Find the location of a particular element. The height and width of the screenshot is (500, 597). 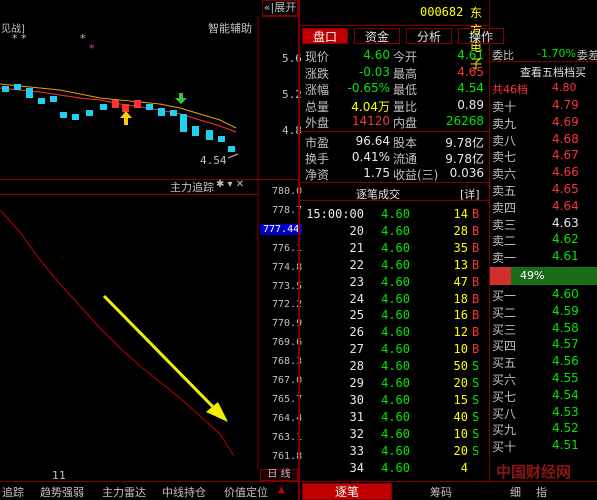

bid-price: 4.51 is located at coordinates (565, 445).